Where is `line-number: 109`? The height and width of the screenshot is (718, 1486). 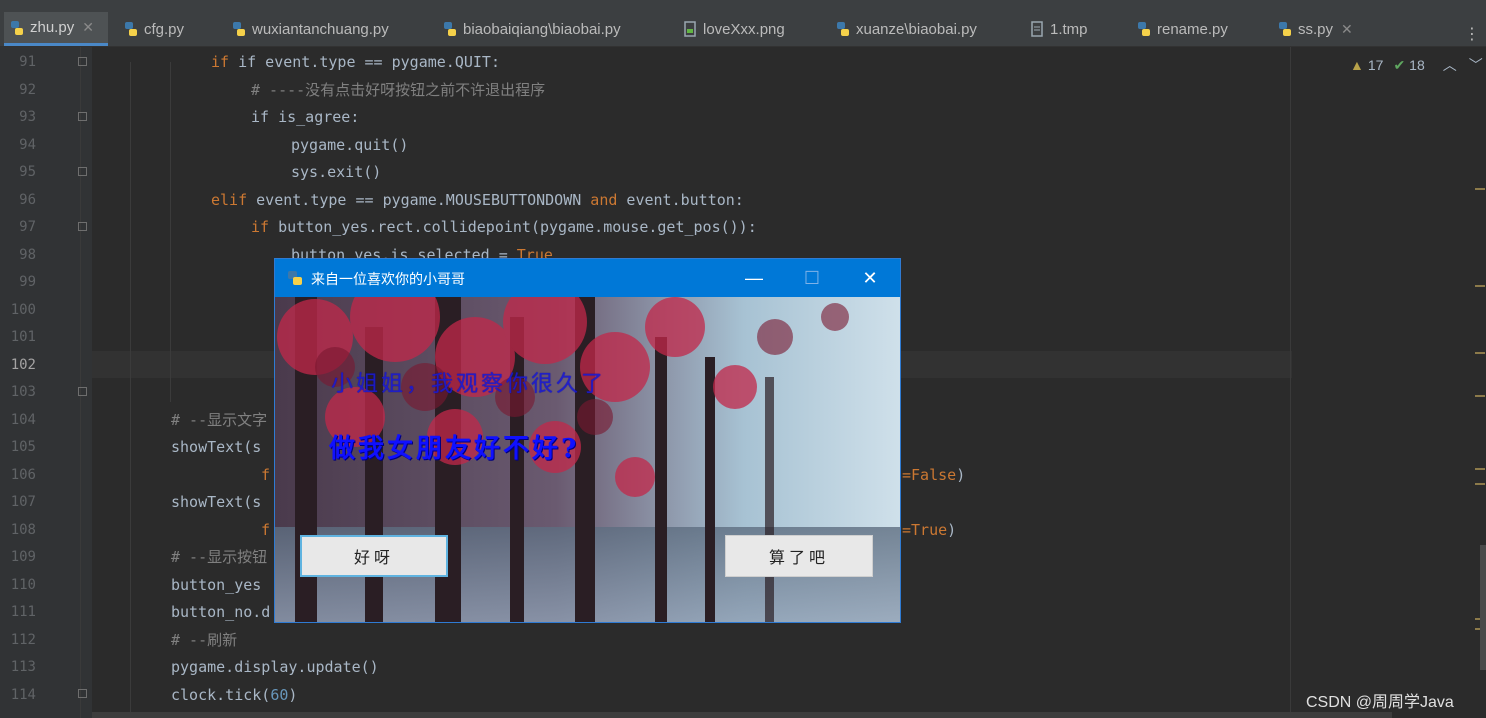
line-number: 109 is located at coordinates (23, 557).